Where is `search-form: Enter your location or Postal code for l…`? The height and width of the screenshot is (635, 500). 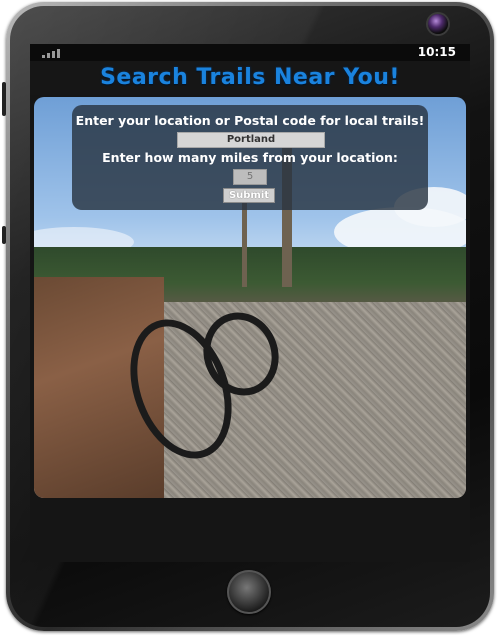
search-form: Enter your location or Postal code for l… is located at coordinates (250, 157).